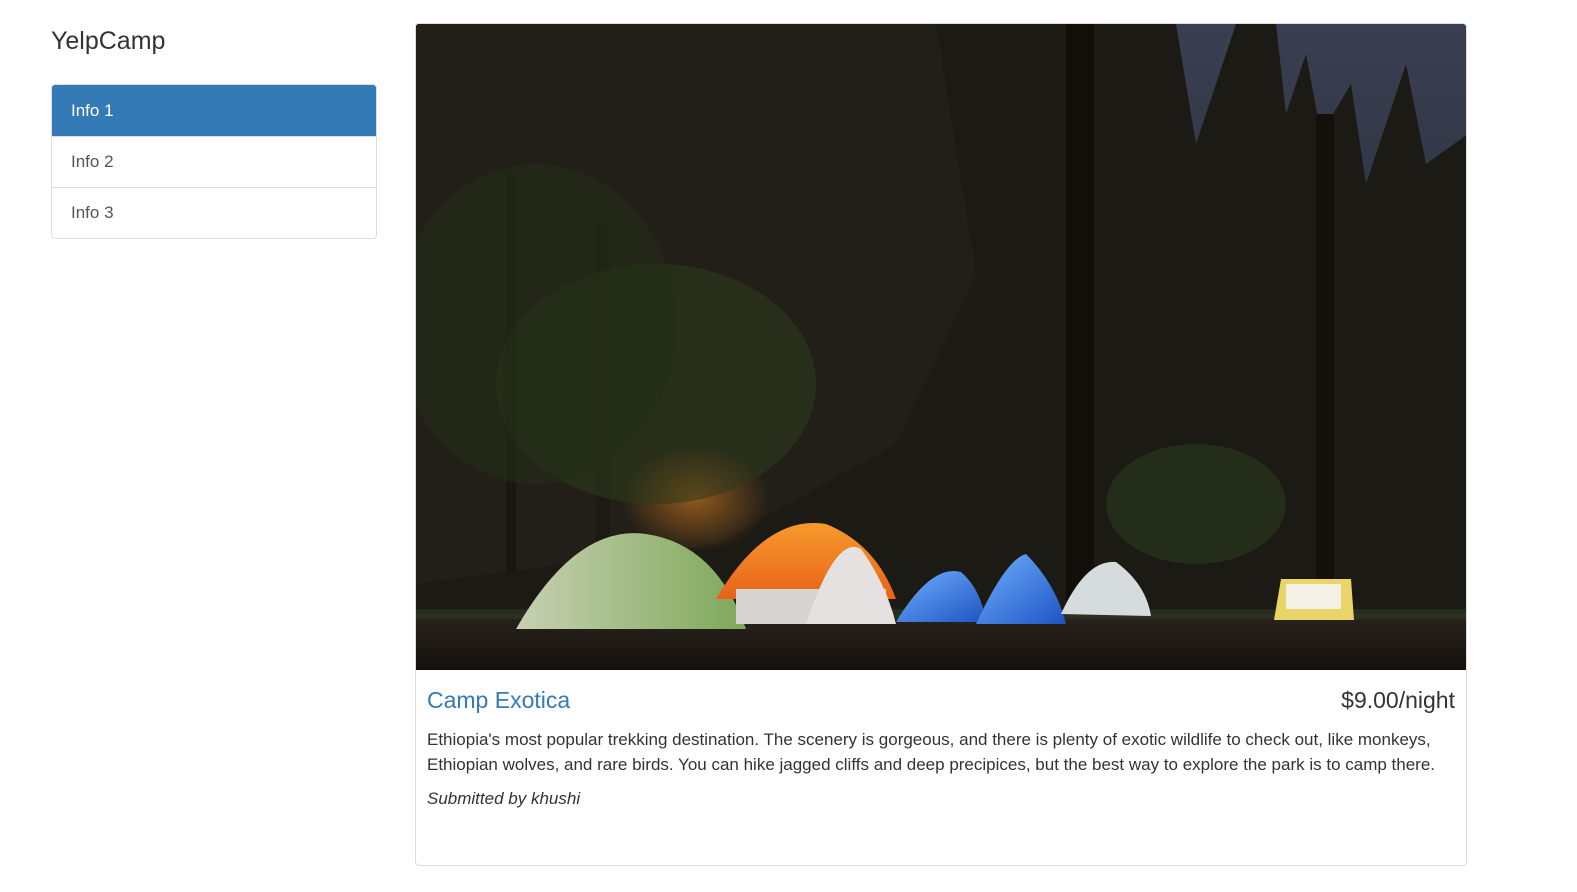 This screenshot has width=1577, height=892. What do you see at coordinates (941, 704) in the screenshot?
I see `caption-header: Camp Exotica $9.00/night` at bounding box center [941, 704].